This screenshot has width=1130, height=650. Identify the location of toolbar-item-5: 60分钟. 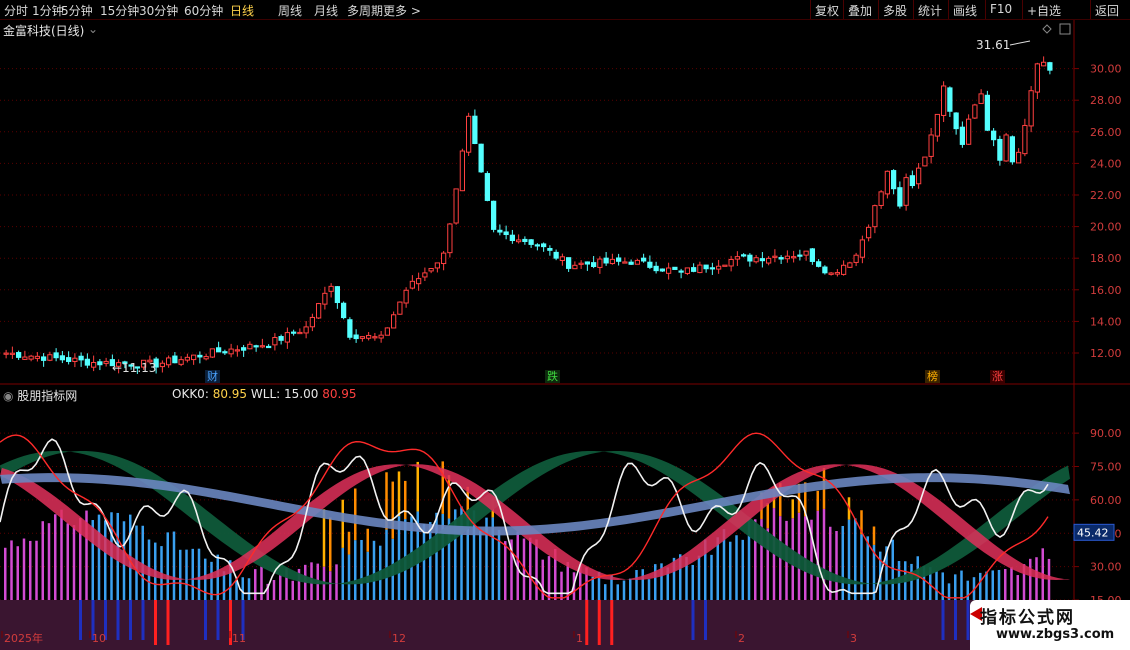
(203, 10).